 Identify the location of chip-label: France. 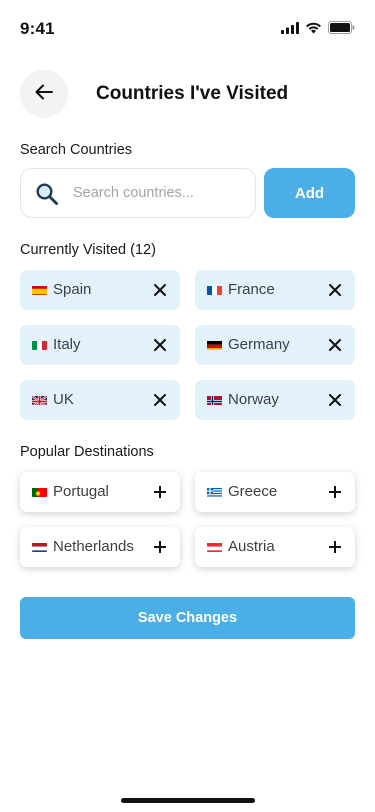
(251, 289).